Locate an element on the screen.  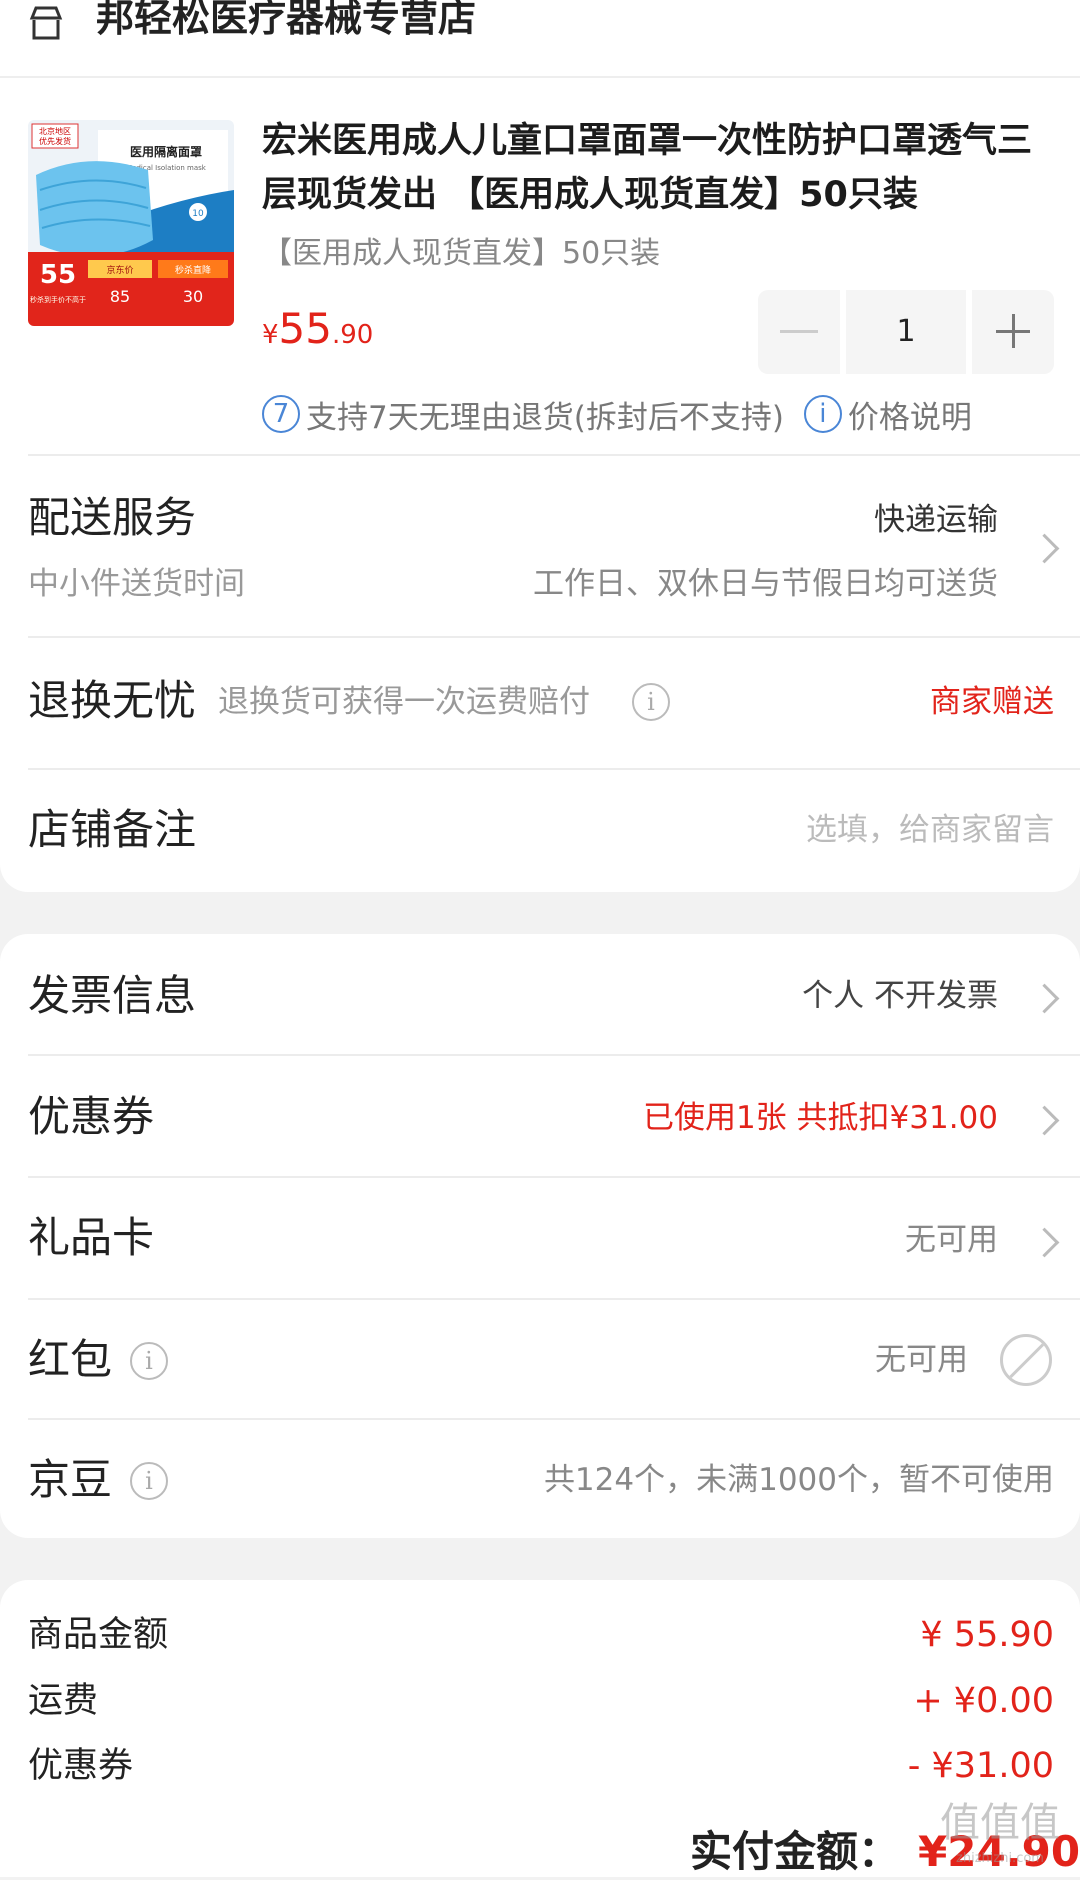
red-packet-info-icon: i is located at coordinates (149, 1361).